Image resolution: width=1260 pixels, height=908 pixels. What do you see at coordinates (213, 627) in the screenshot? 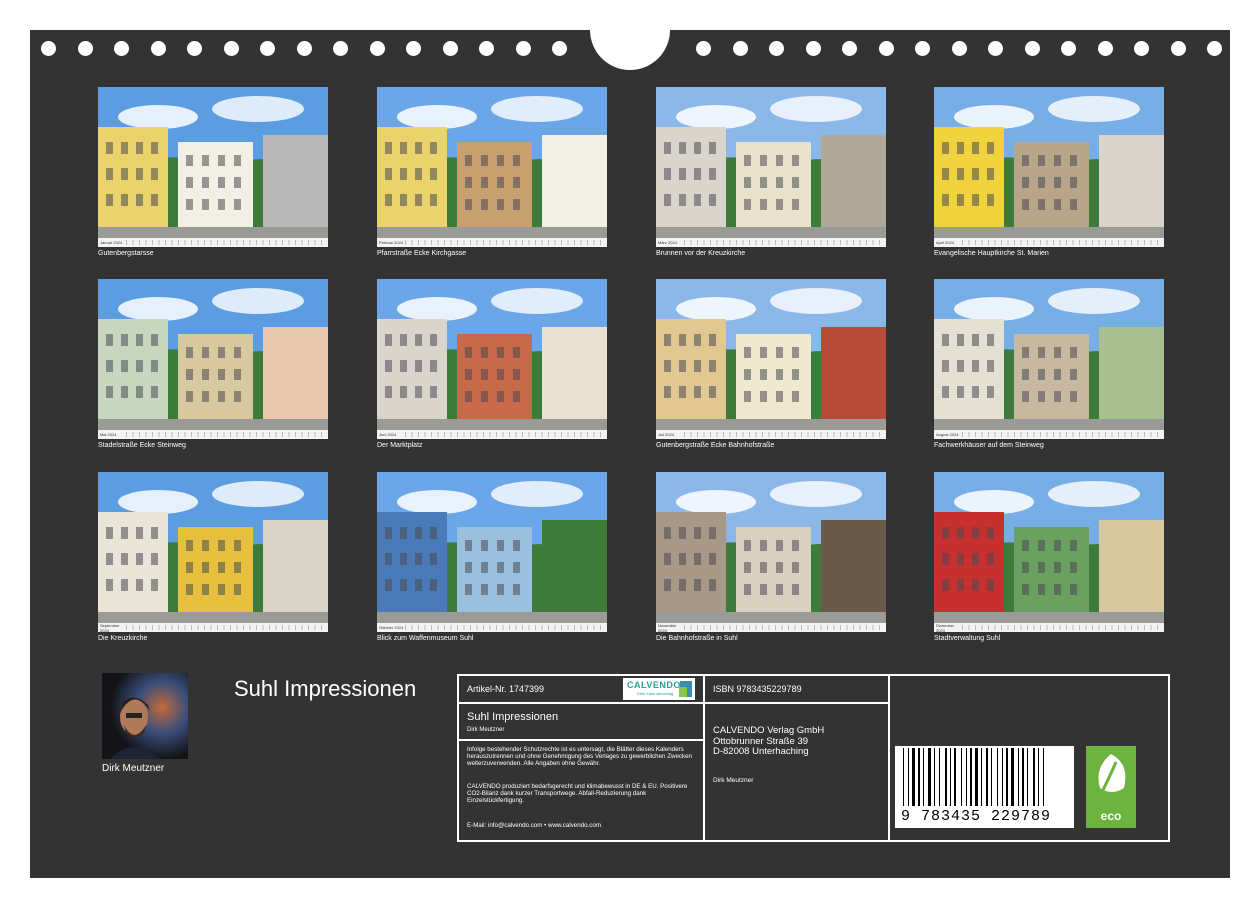
I see `mini-calendar-strip: September 2024` at bounding box center [213, 627].